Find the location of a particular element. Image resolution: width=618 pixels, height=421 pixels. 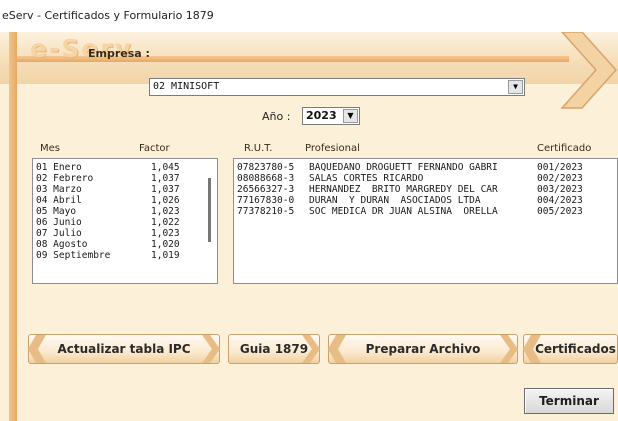

terminar-button: Terminar is located at coordinates (569, 401).